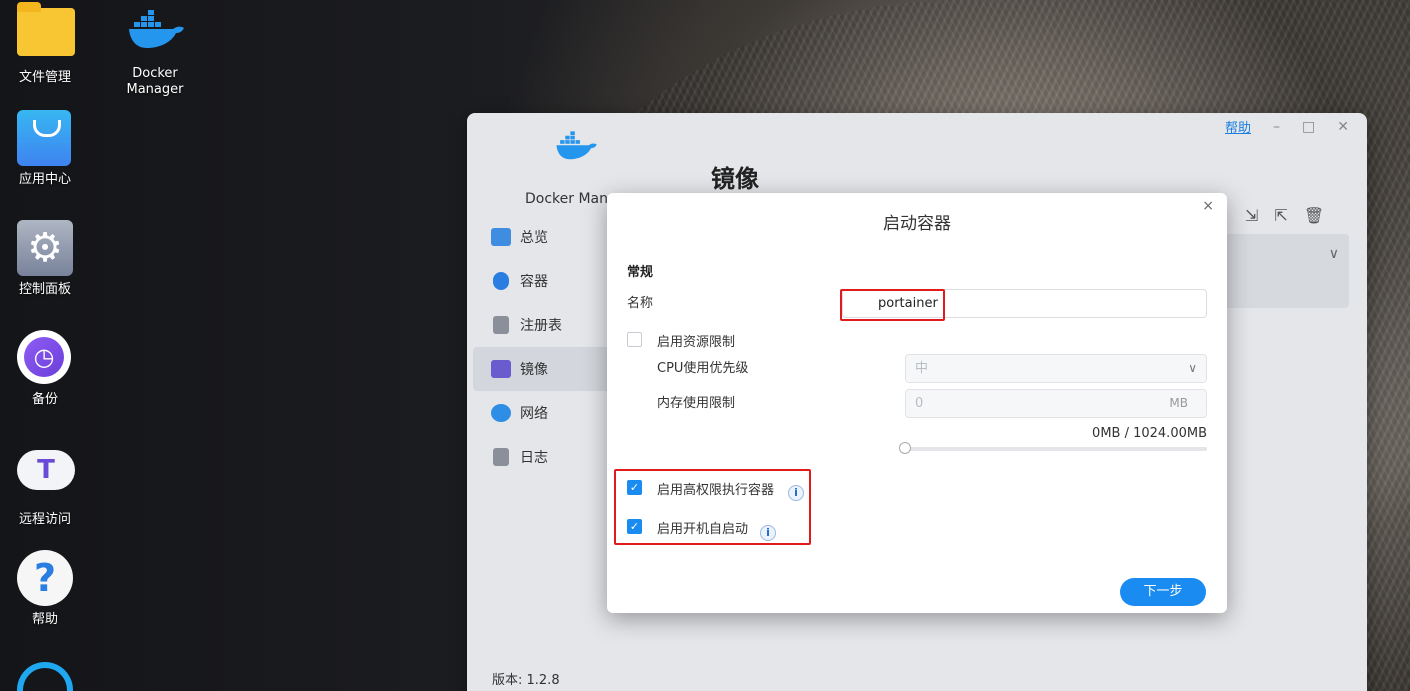  What do you see at coordinates (501, 237) in the screenshot?
I see `dashboard-icon` at bounding box center [501, 237].